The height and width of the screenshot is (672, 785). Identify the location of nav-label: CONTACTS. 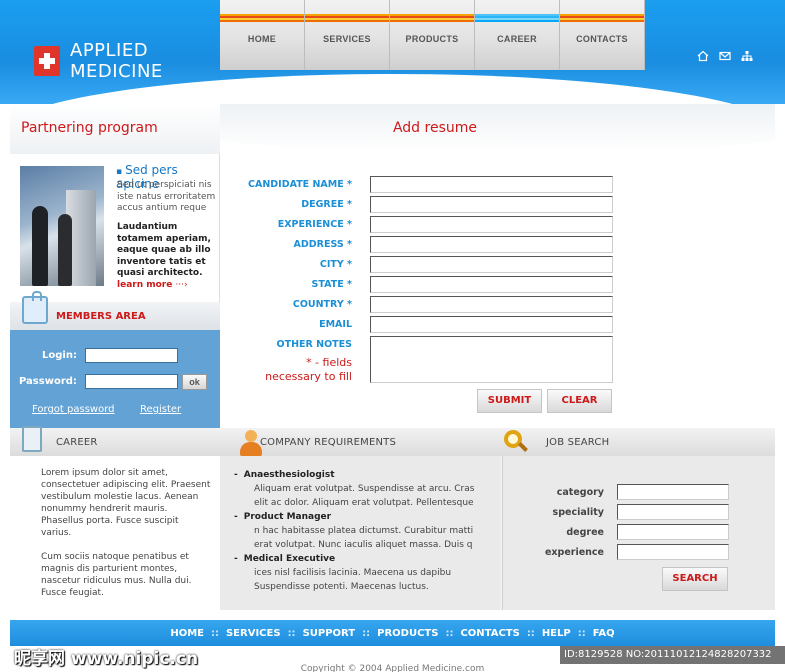
(602, 39).